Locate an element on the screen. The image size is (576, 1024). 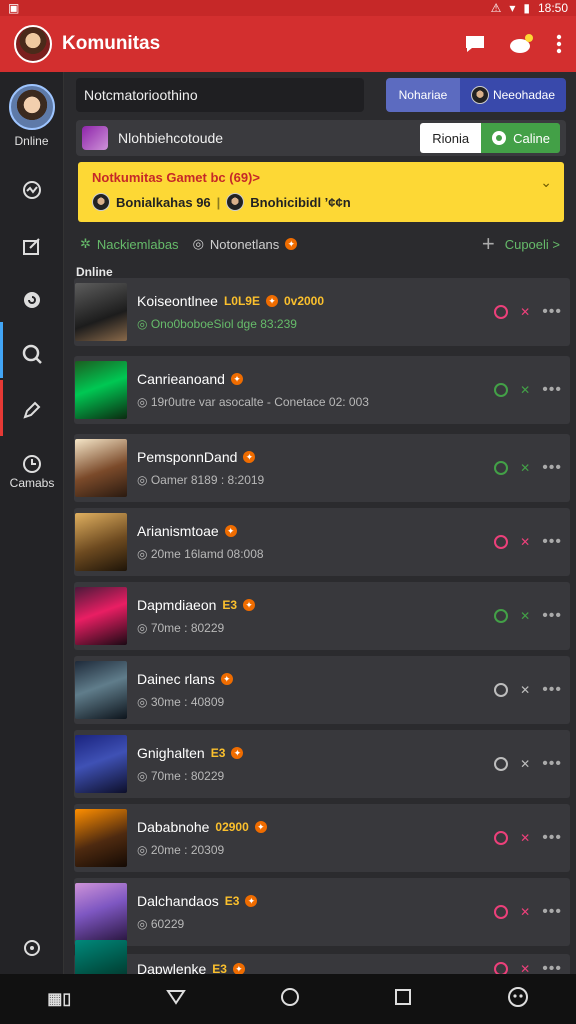
sidebar: Dnline Camabs is located at coordinates (32, 523).